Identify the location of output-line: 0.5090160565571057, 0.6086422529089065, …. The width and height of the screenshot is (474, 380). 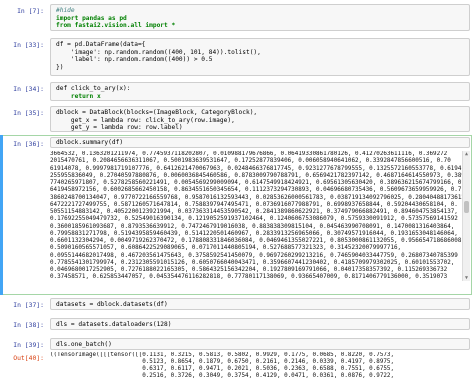
(226, 248).